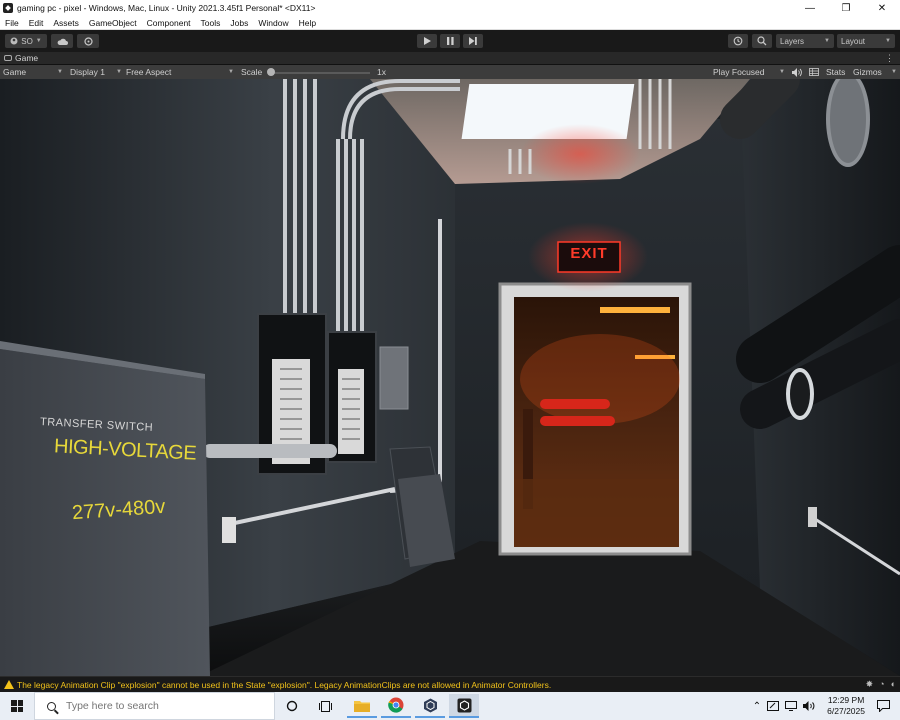 Image resolution: width=900 pixels, height=720 pixels. What do you see at coordinates (450, 58) in the screenshot?
I see `game-tab-strip: Game ⋮` at bounding box center [450, 58].